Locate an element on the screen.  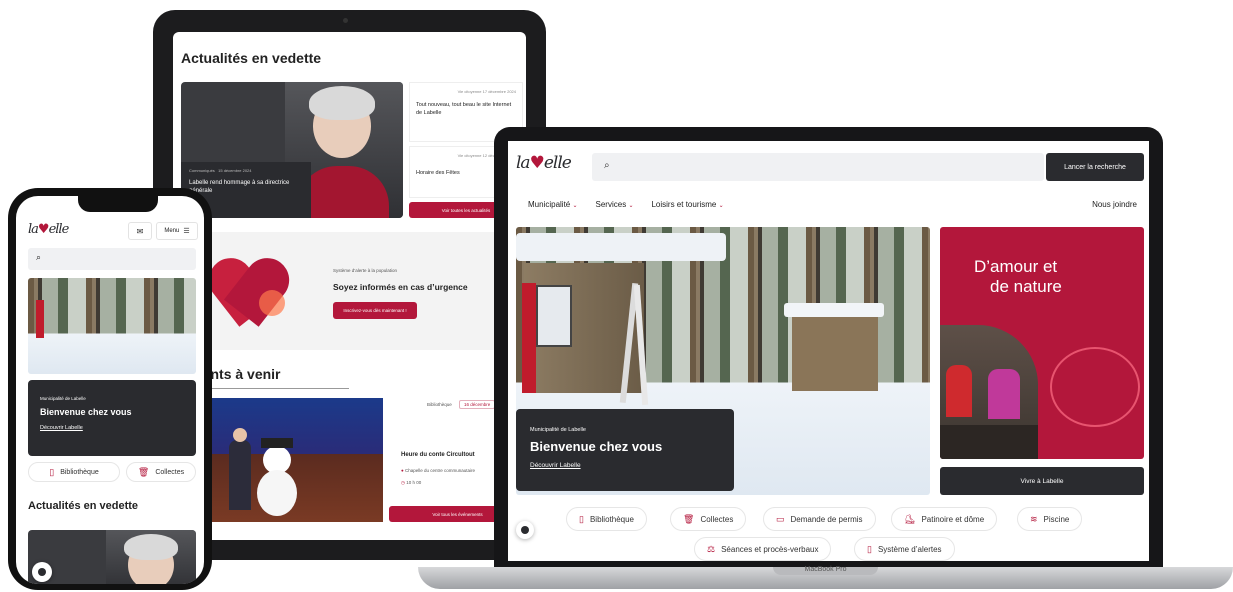
nav-item-loisirs: Loisirs et tourisme ⌄ is located at coordinates (687, 204).